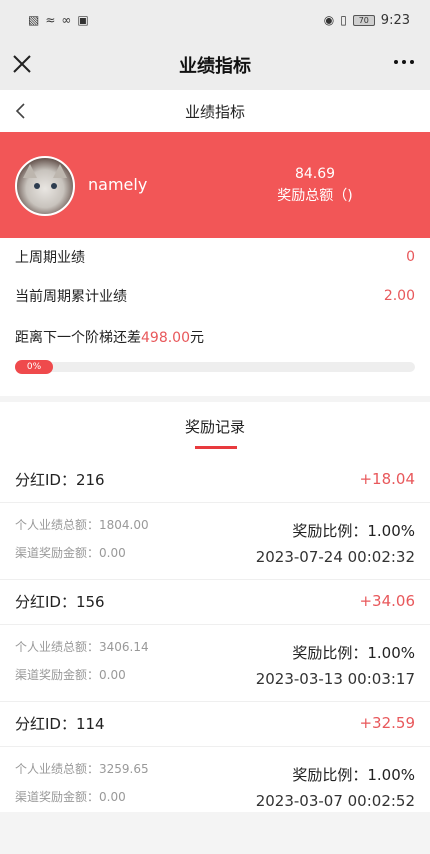 The image size is (430, 854). I want to click on page-header: 业绩指标, so click(215, 111).